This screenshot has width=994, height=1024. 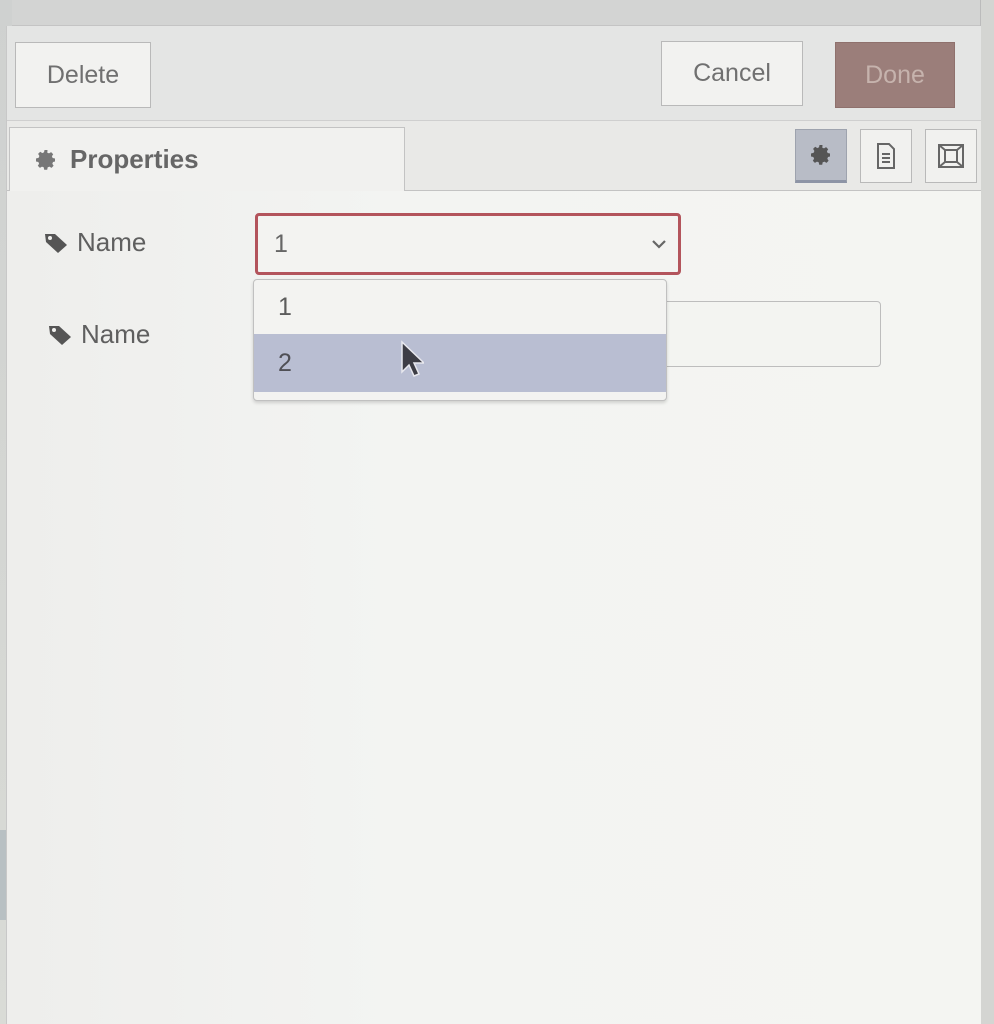 What do you see at coordinates (281, 243) in the screenshot?
I see `name-select-value: 1` at bounding box center [281, 243].